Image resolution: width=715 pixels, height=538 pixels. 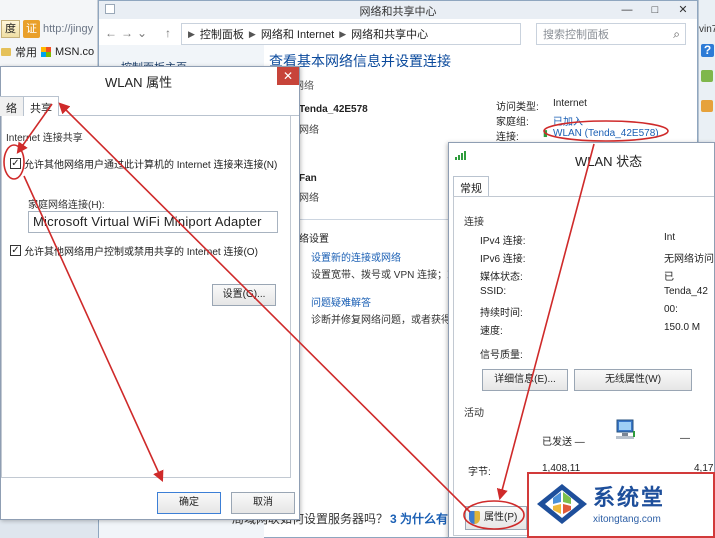 What do you see at coordinates (474, 222) in the screenshot?
I see `connection-section-title: 连接` at bounding box center [474, 222].